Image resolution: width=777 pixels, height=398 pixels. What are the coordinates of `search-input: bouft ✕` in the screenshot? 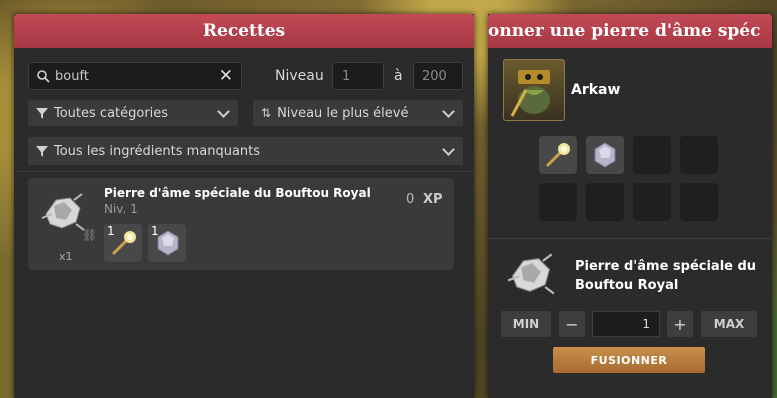 It's located at (135, 76).